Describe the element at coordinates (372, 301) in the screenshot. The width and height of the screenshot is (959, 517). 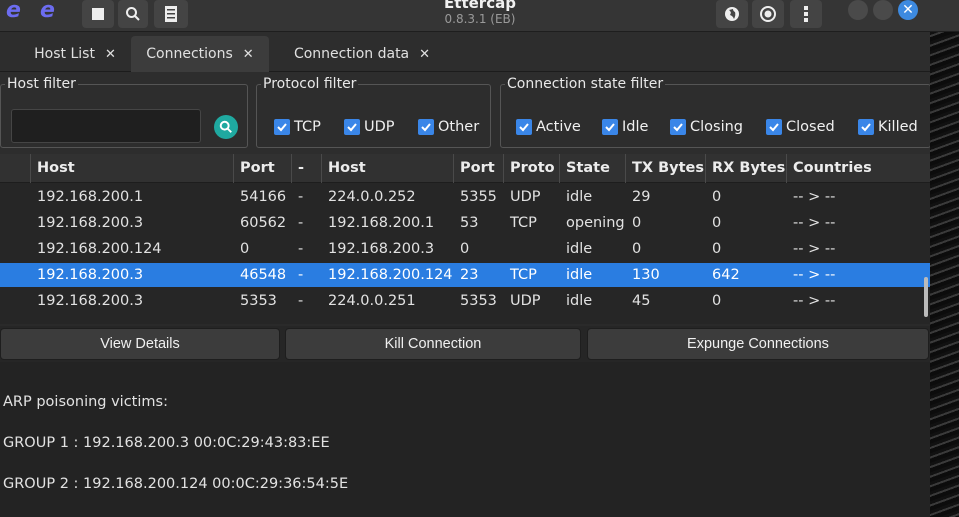
I see `cell-dest-host: 224.0.0.251` at that location.